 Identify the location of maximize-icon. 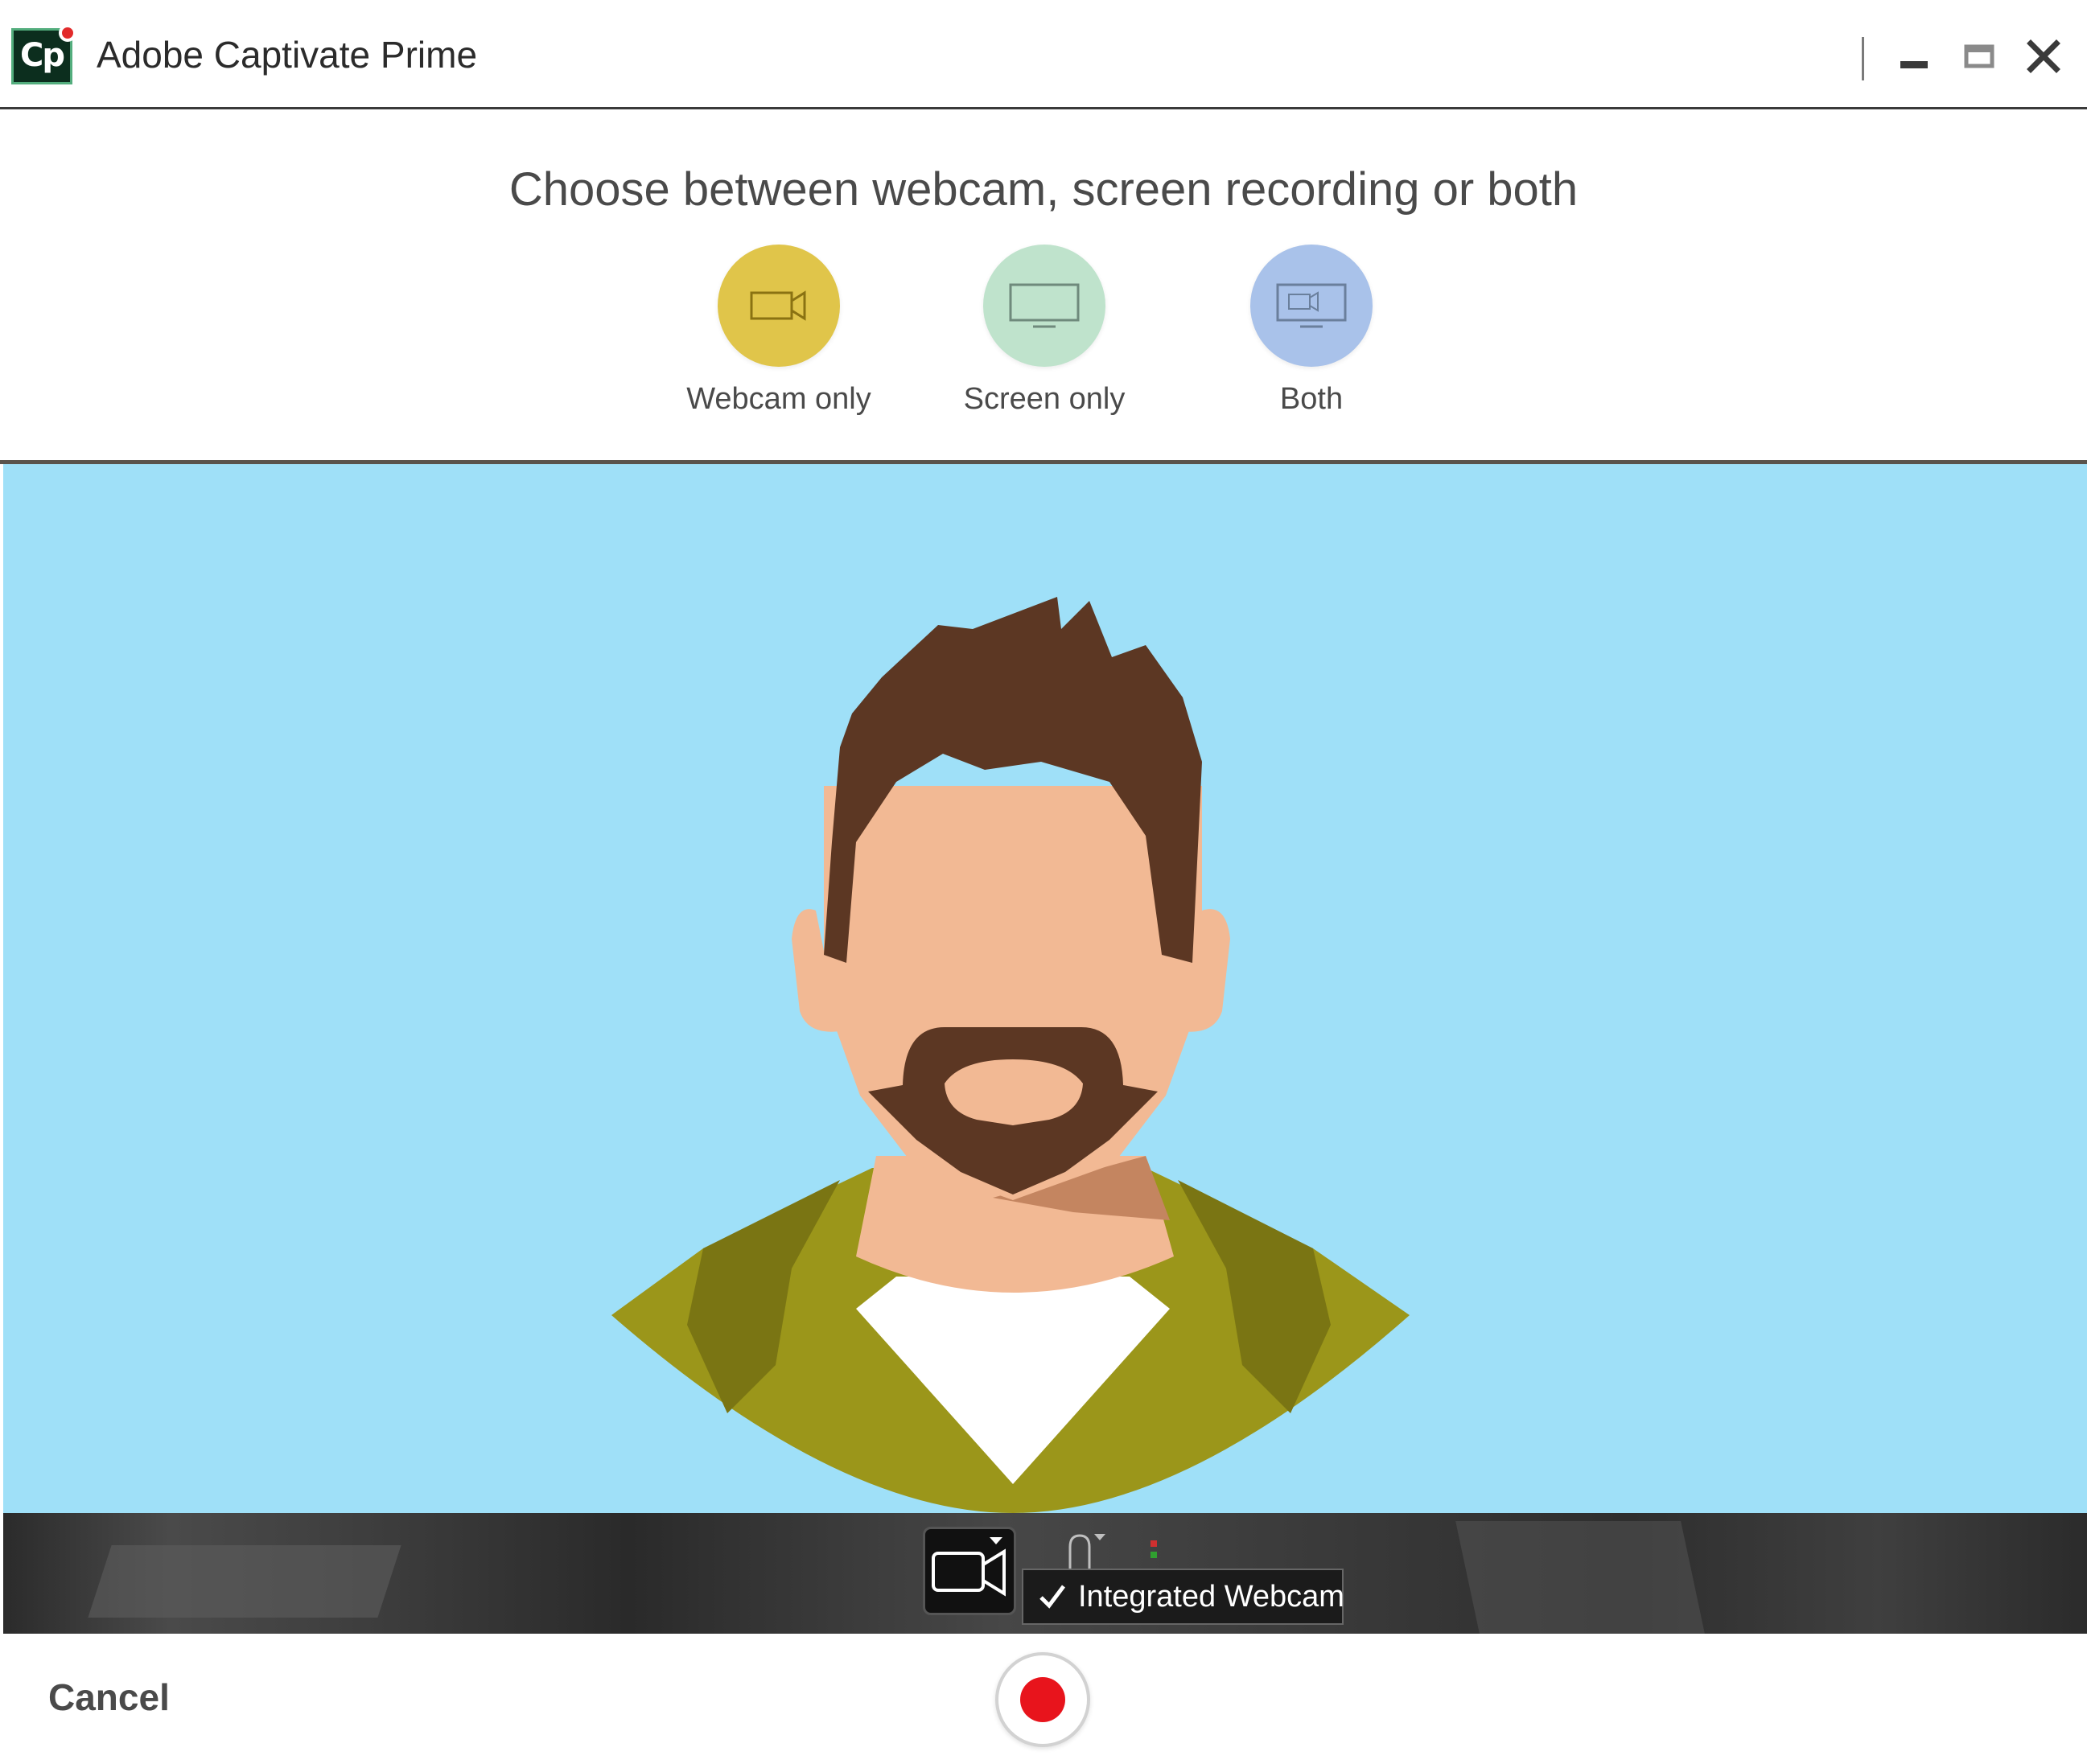
(1979, 56).